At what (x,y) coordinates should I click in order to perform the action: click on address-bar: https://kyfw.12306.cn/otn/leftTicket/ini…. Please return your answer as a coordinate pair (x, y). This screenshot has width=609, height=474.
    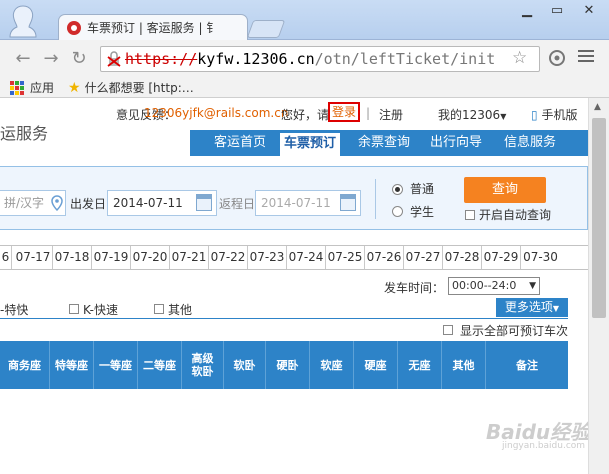
    Looking at the image, I should click on (320, 59).